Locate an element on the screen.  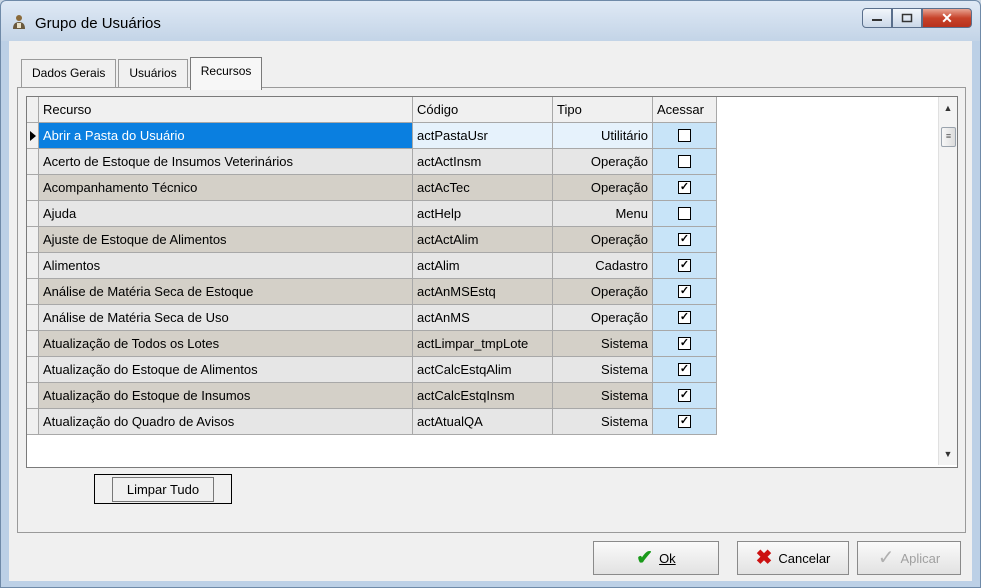
cancel-button: ✖ Cancelar is located at coordinates (793, 558).